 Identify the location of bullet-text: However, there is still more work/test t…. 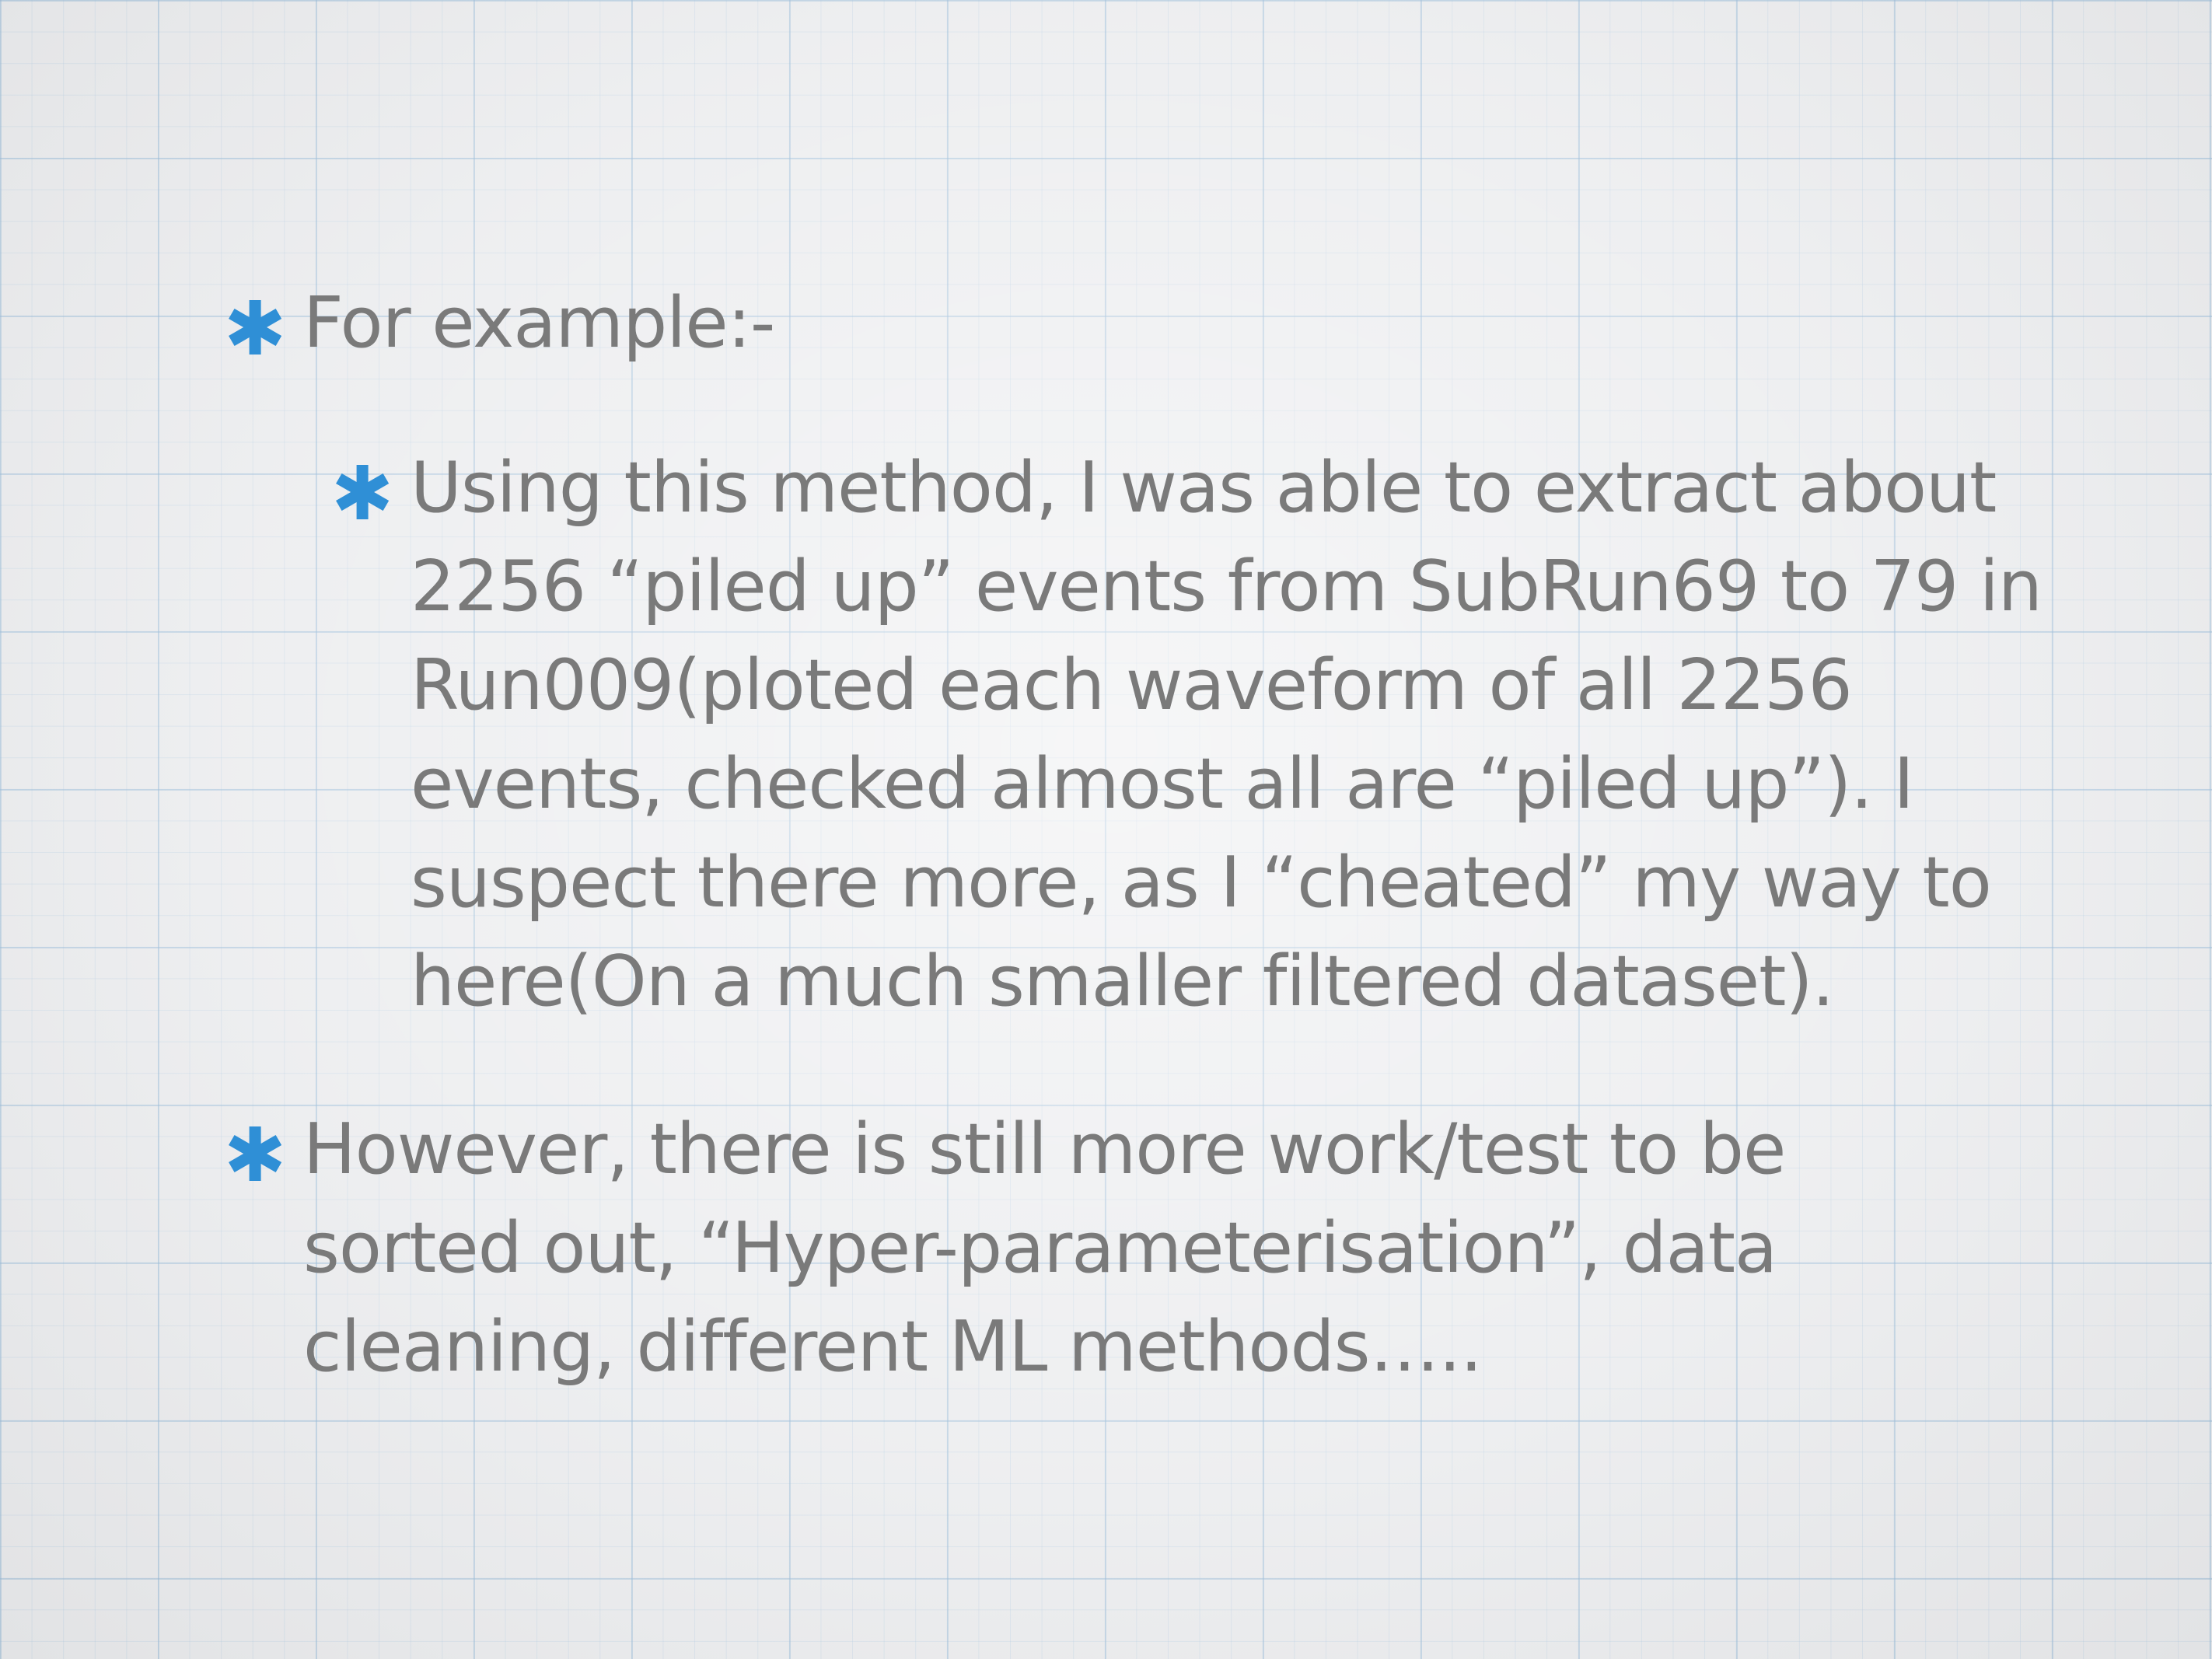
(1044, 1248).